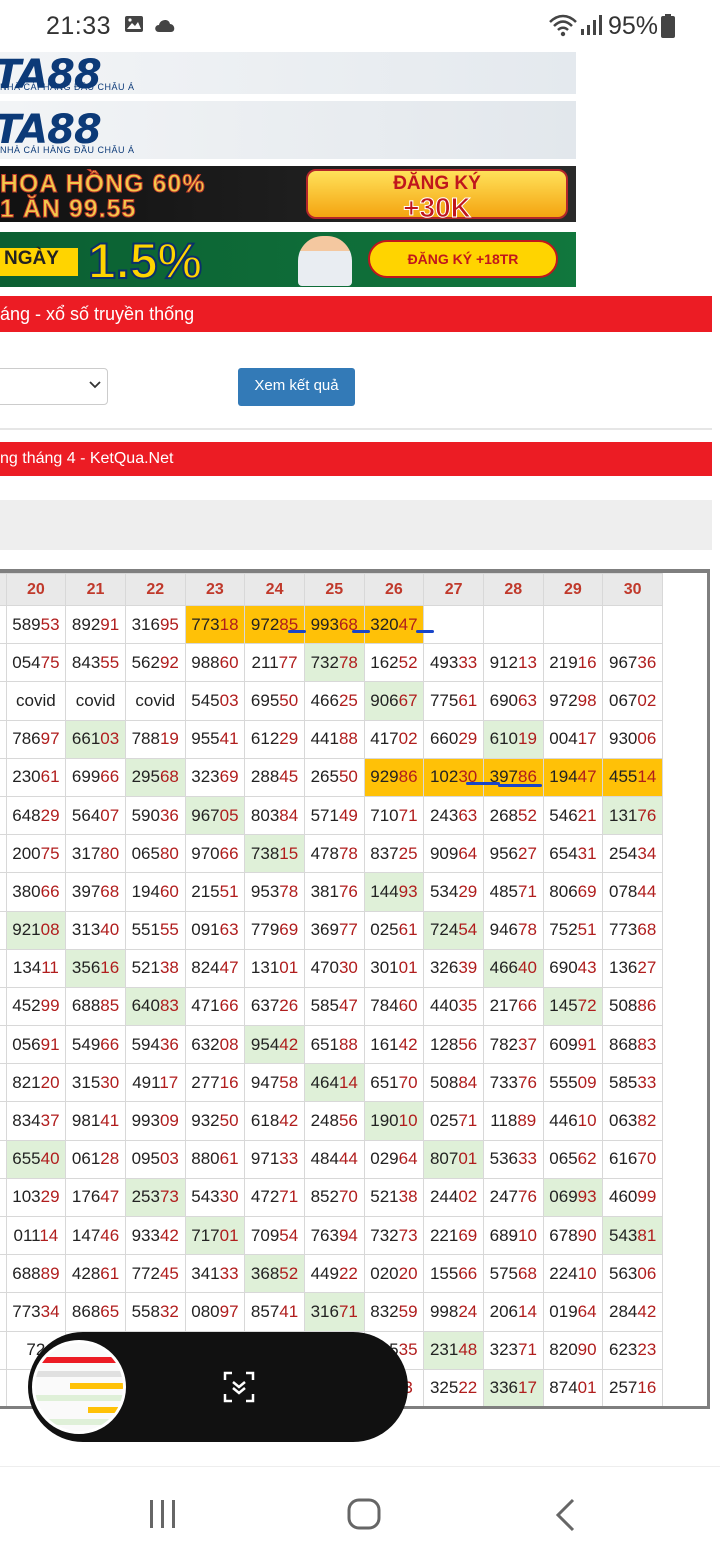 The height and width of the screenshot is (1560, 720). Describe the element at coordinates (289, 891) in the screenshot. I see `cell-tail-digits: 78` at that location.